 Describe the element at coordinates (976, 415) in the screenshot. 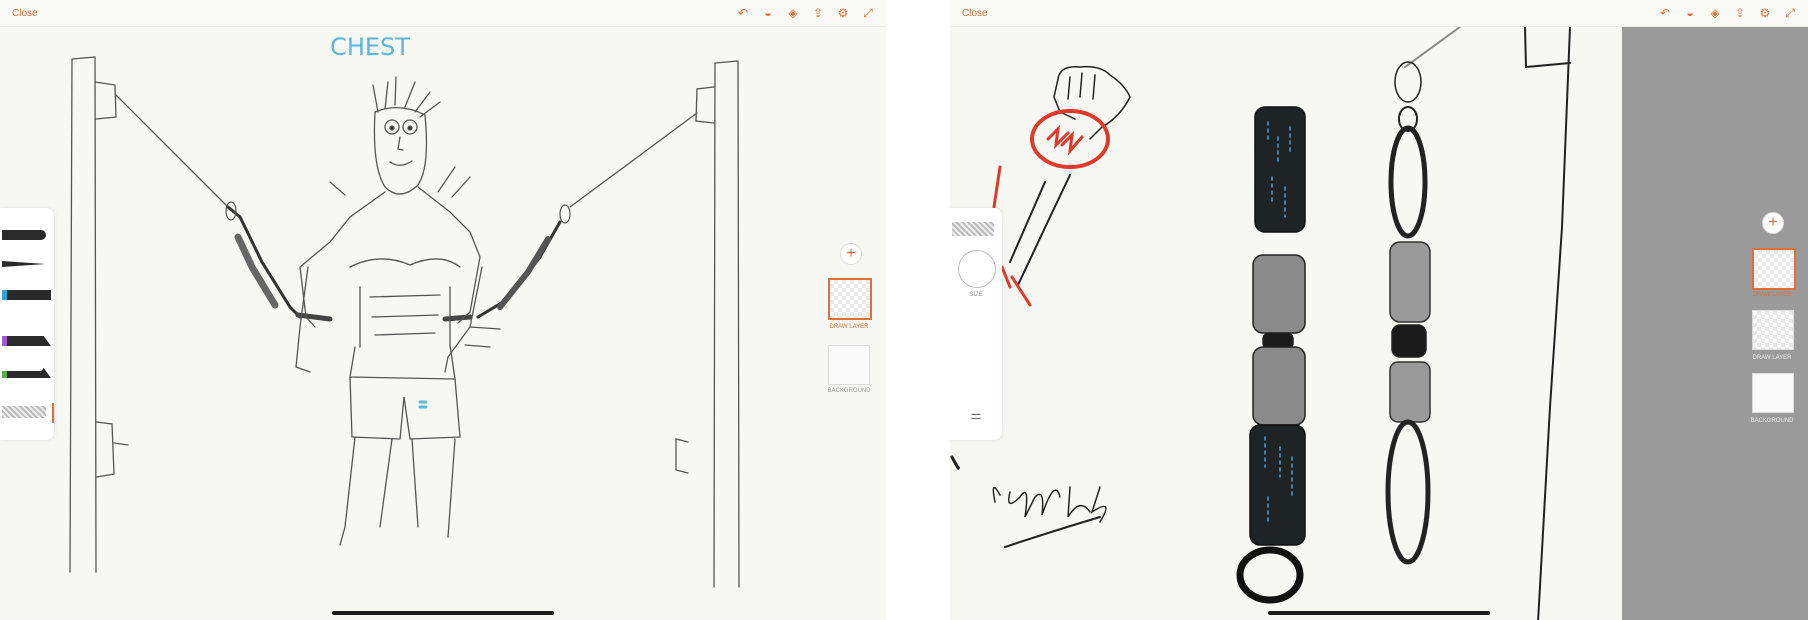

I see `sliders-icon: ⚌` at that location.